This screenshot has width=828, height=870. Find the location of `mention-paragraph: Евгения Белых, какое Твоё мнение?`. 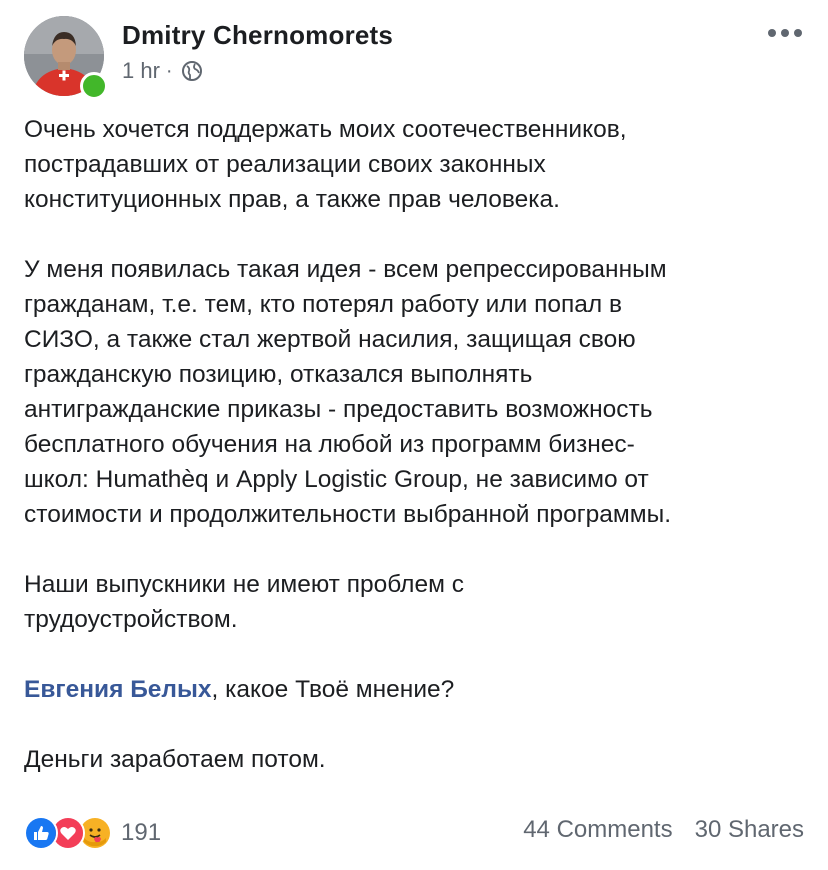

mention-paragraph: Евгения Белых, какое Твоё мнение? is located at coordinates (419, 689).